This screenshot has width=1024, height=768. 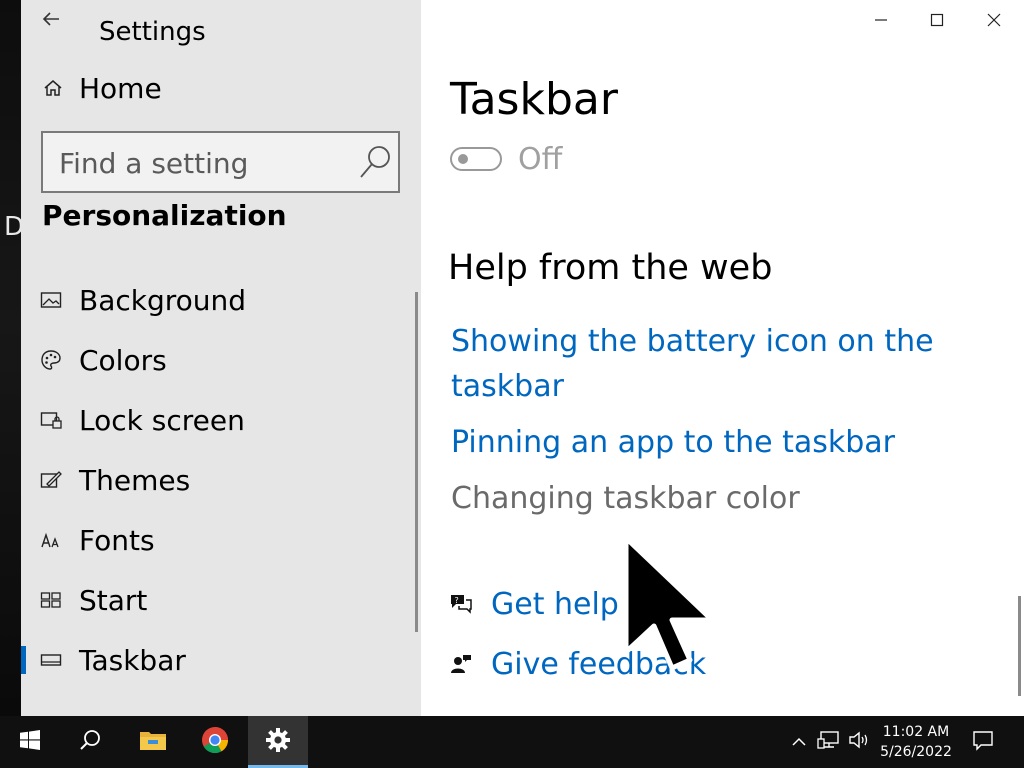 I want to click on notification-icon, so click(x=983, y=742).